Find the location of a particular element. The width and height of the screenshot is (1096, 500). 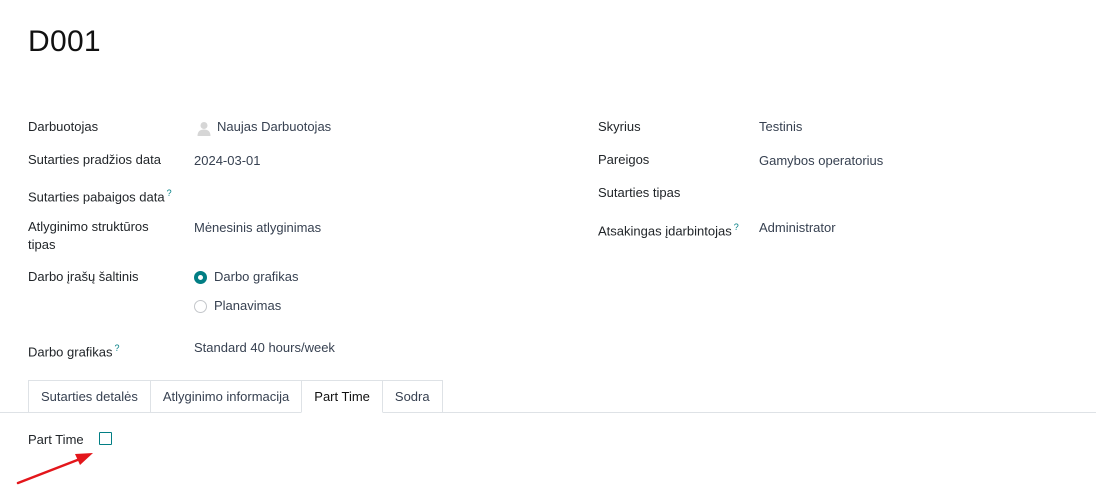

job-position-label: Pareigos is located at coordinates (624, 159).